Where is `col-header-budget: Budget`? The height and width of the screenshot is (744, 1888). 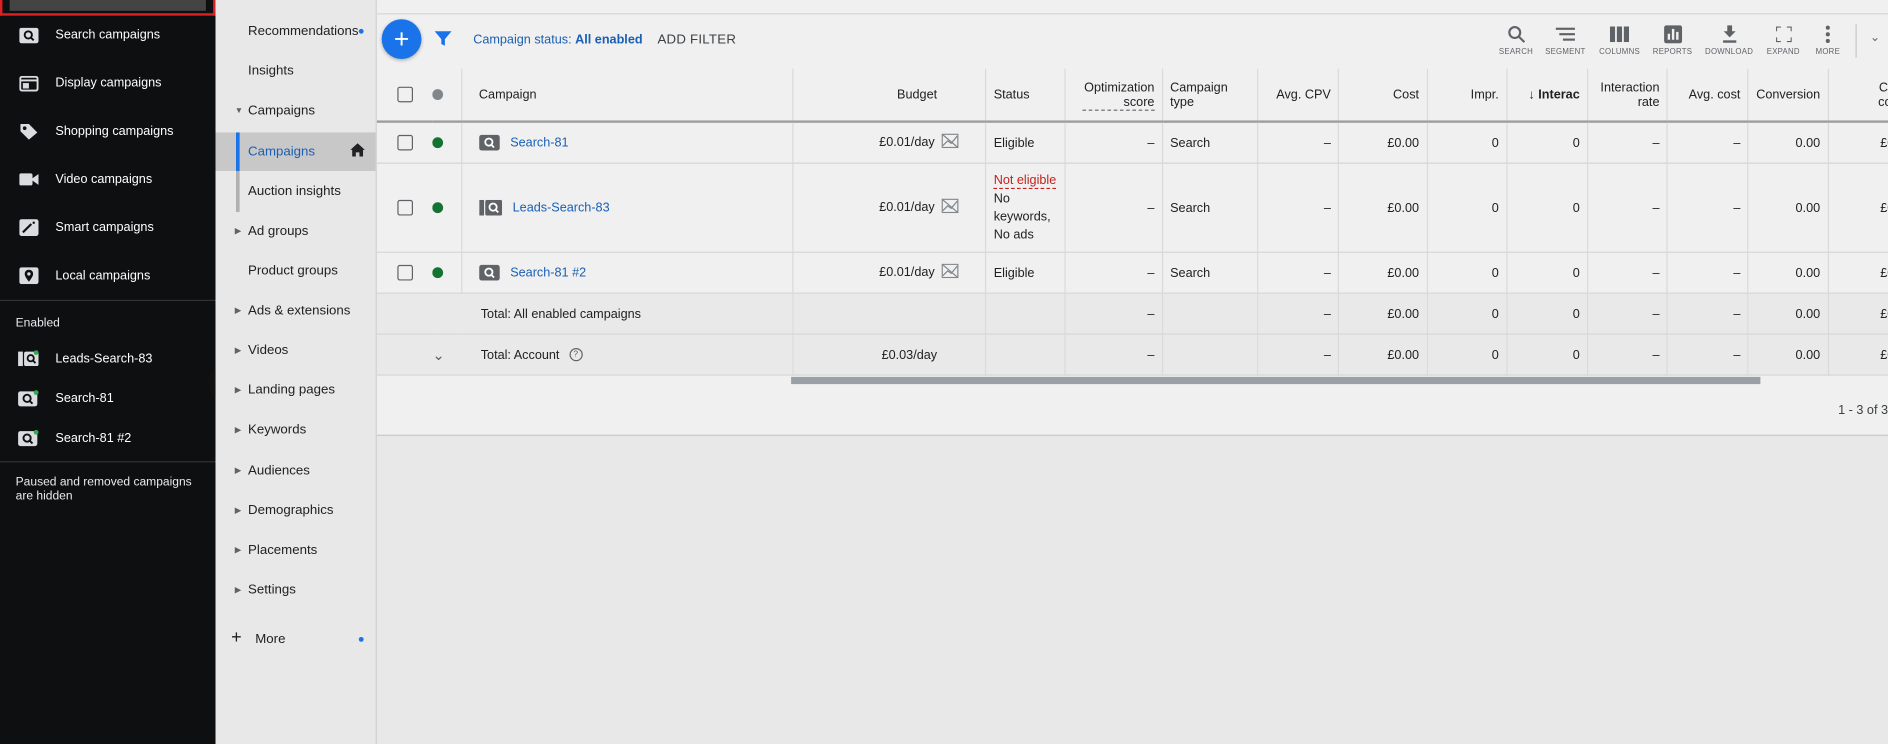 col-header-budget: Budget is located at coordinates (889, 95).